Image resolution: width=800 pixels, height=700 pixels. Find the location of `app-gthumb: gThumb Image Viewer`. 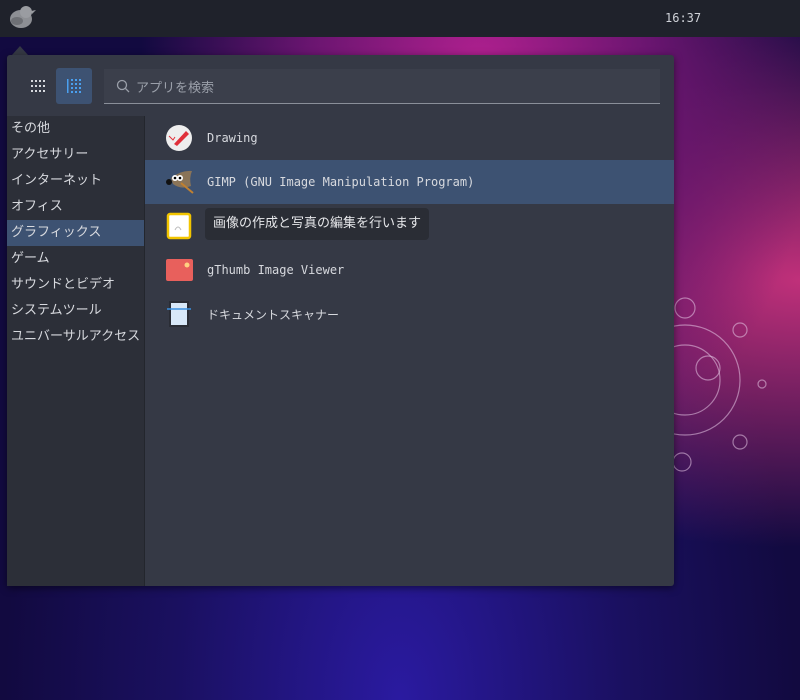

app-gthumb: gThumb Image Viewer is located at coordinates (409, 270).